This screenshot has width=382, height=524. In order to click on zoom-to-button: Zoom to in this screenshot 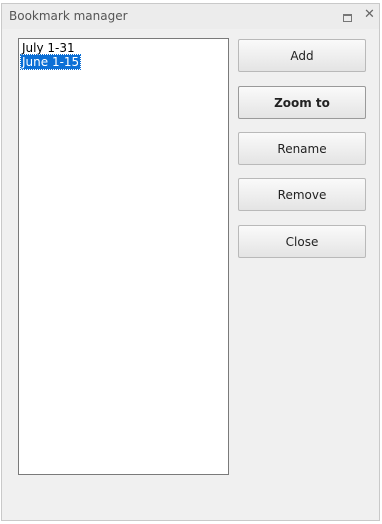, I will do `click(302, 102)`.